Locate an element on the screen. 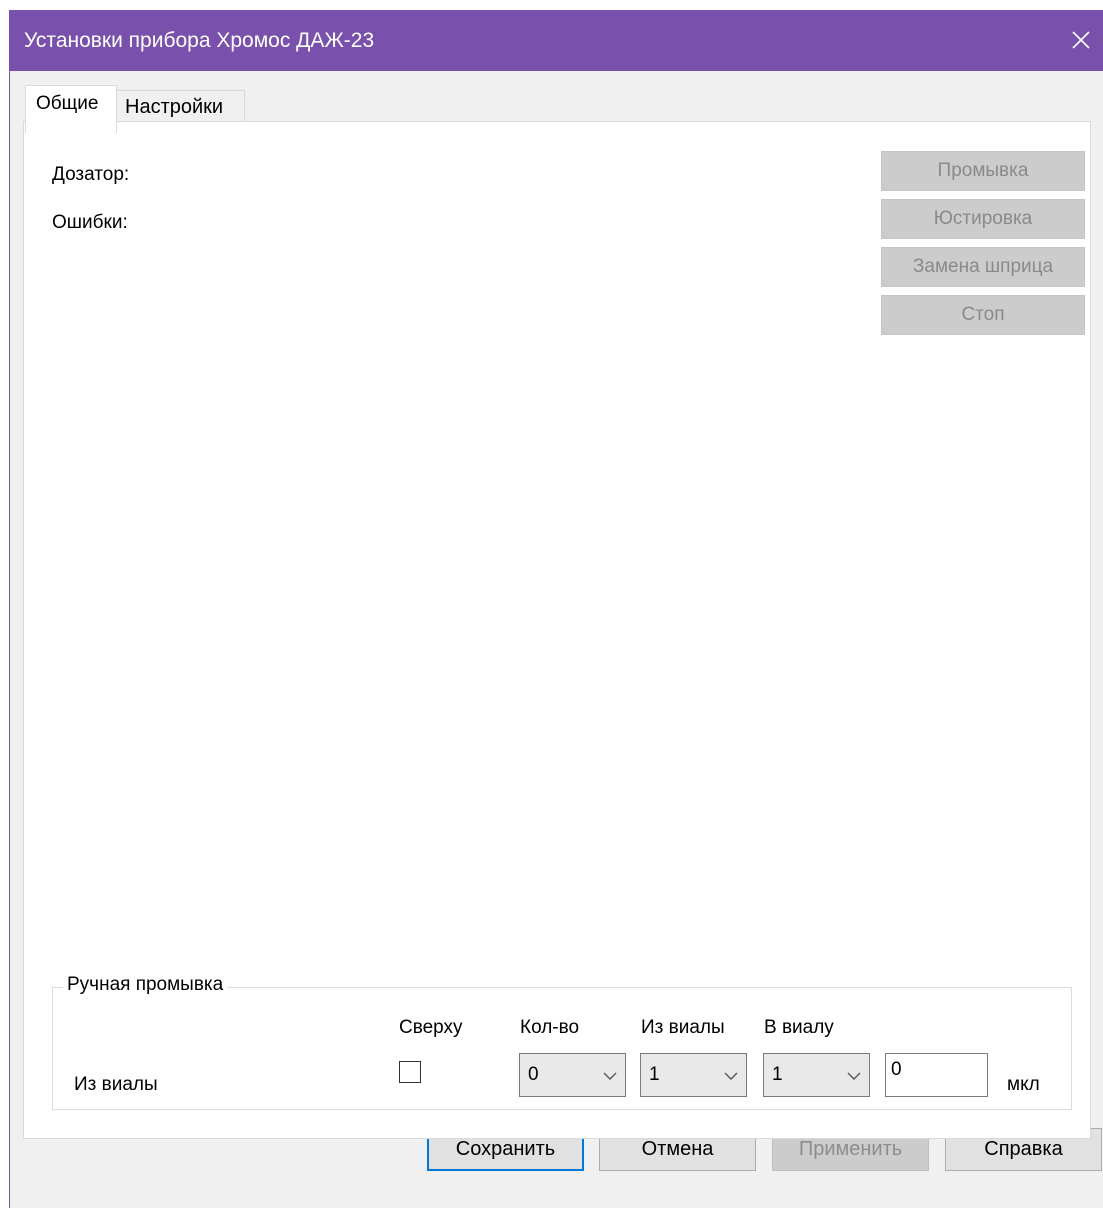 The width and height of the screenshot is (1103, 1208). dozator-label: Дозатор: is located at coordinates (91, 174).